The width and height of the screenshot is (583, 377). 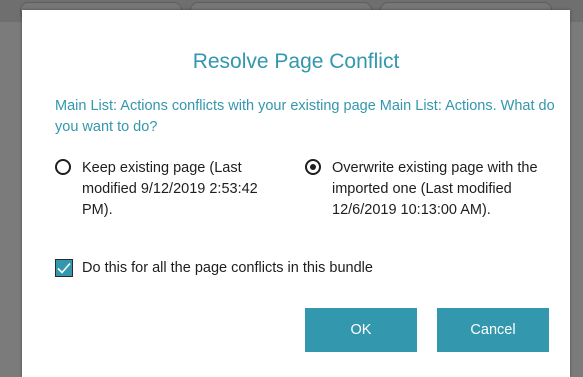 What do you see at coordinates (296, 61) in the screenshot?
I see `dialog-title: Resolve Page Conflict` at bounding box center [296, 61].